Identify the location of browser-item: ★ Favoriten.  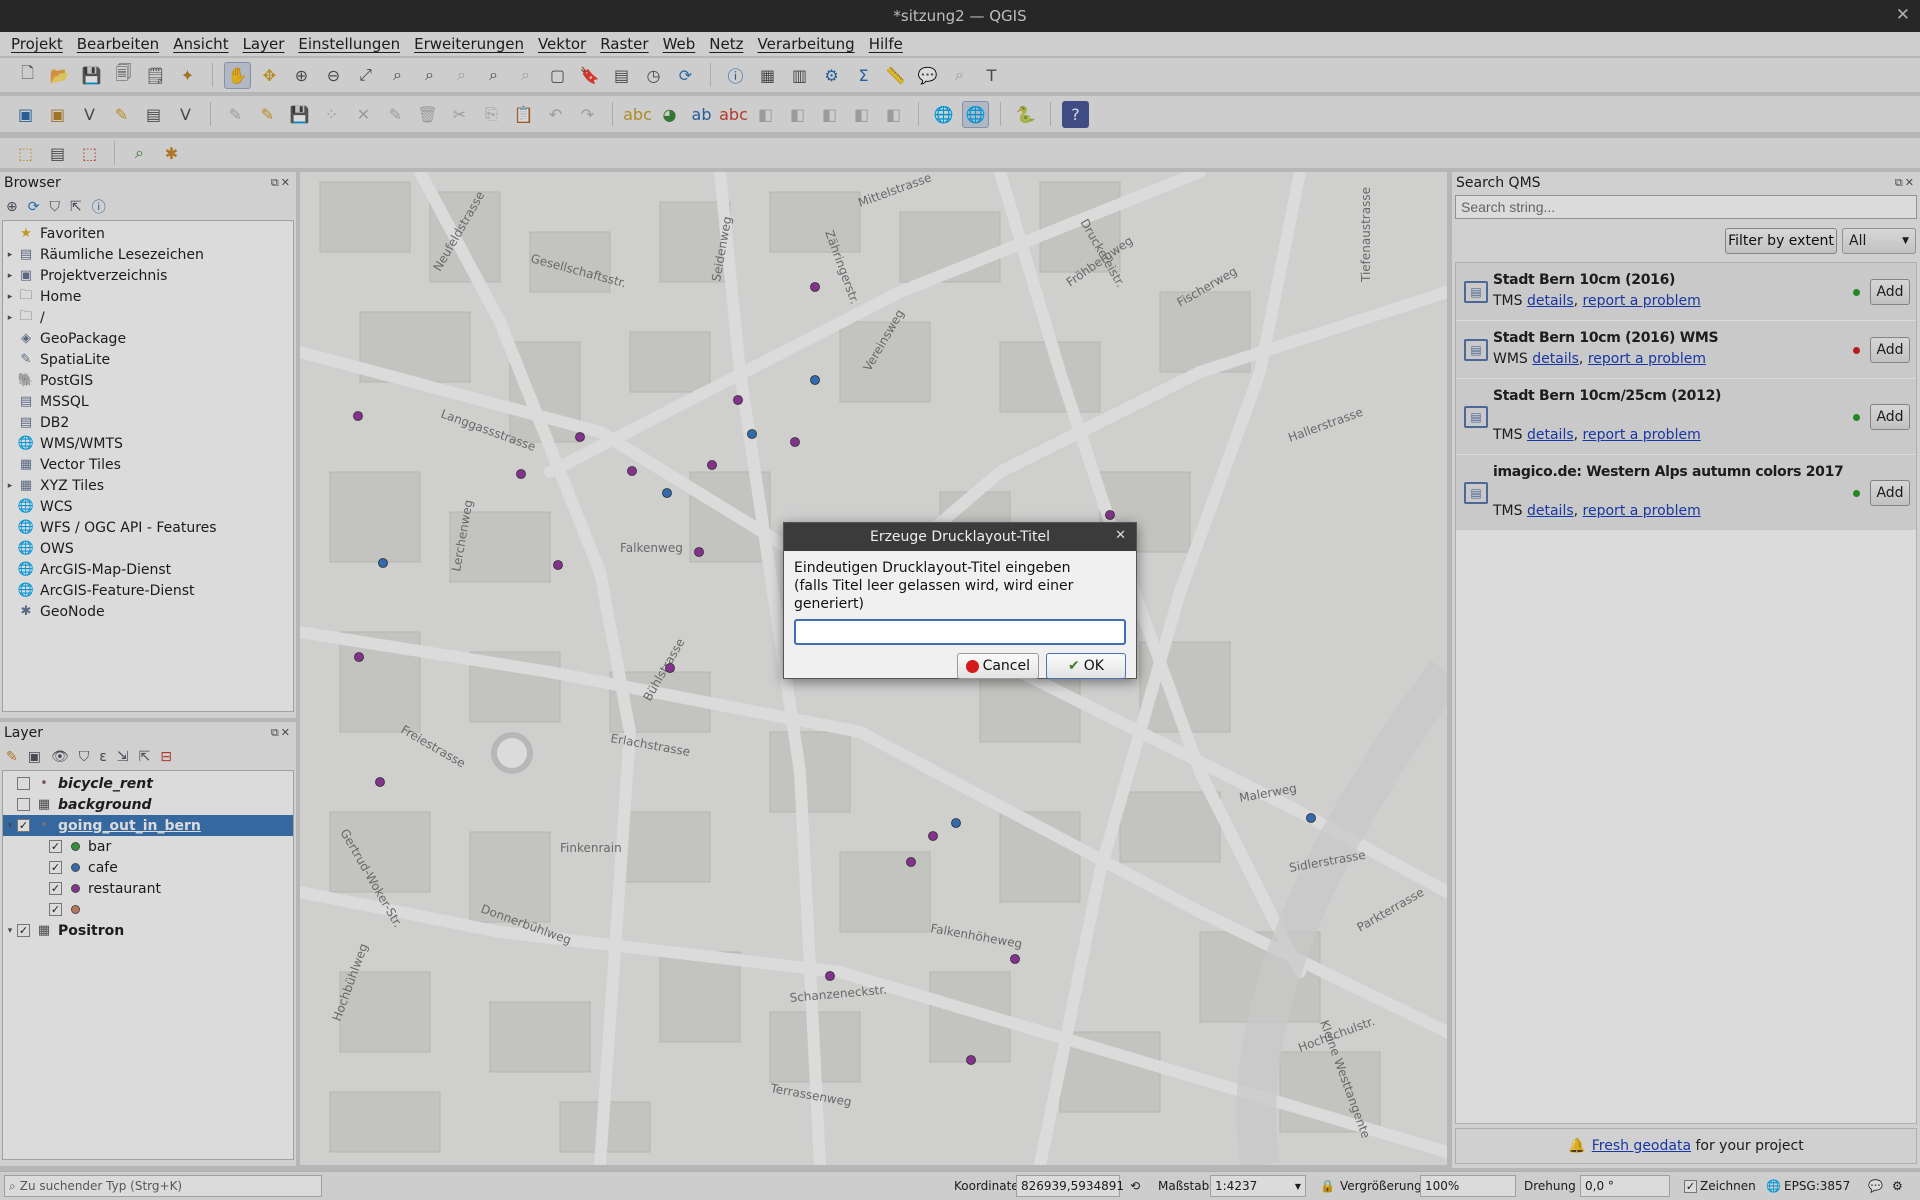
(148, 233).